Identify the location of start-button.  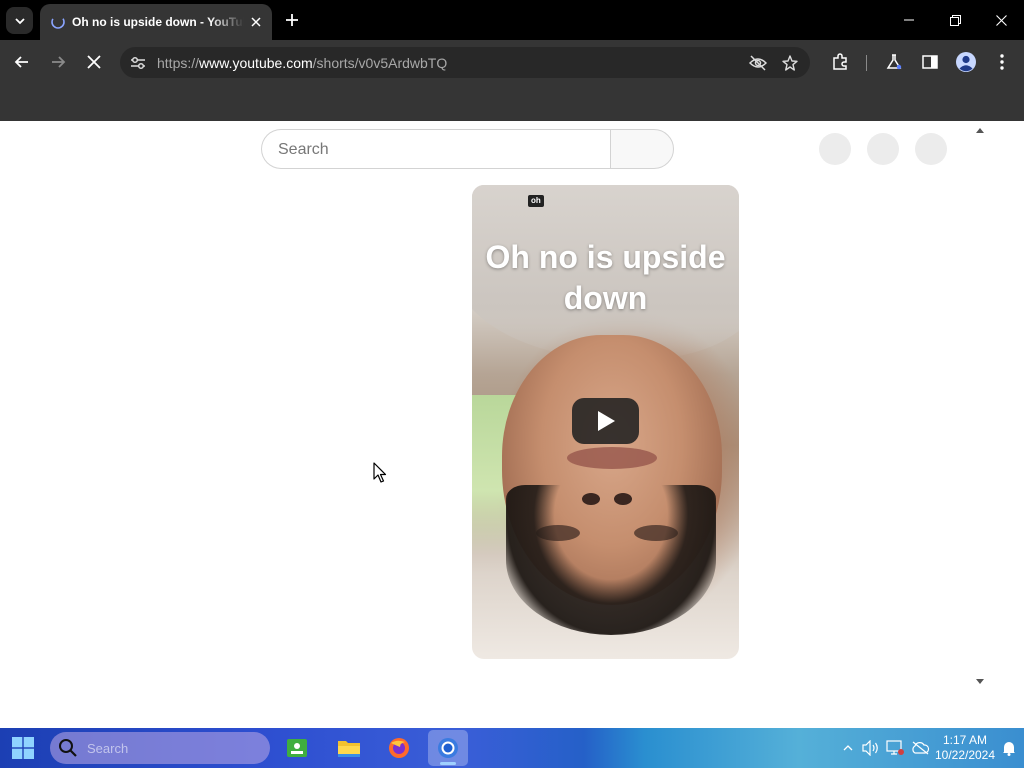
(23, 748).